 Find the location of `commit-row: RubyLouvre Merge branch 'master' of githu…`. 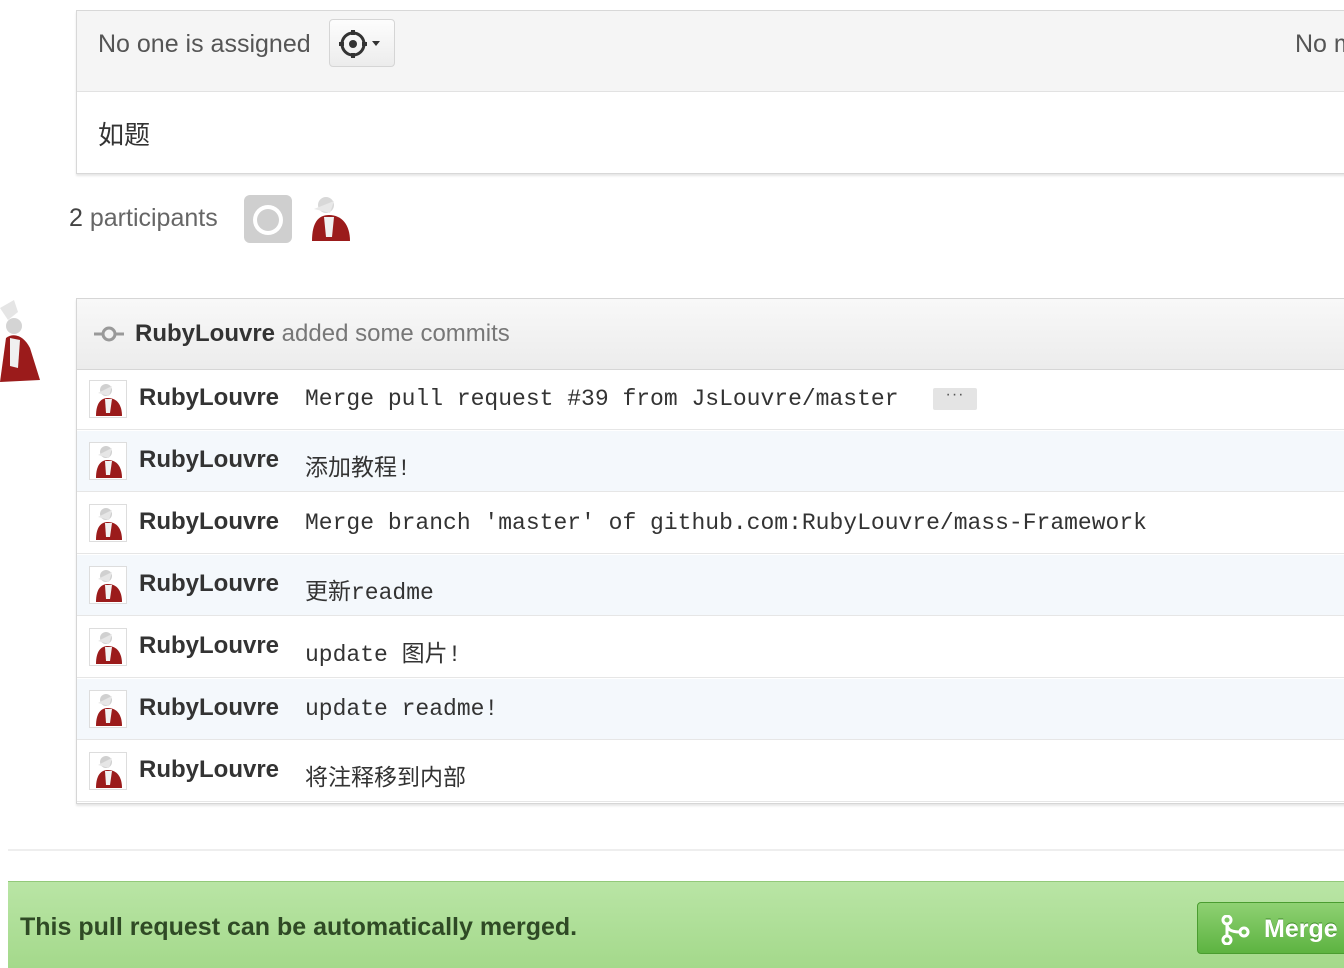

commit-row: RubyLouvre Merge branch 'master' of githu… is located at coordinates (710, 523).